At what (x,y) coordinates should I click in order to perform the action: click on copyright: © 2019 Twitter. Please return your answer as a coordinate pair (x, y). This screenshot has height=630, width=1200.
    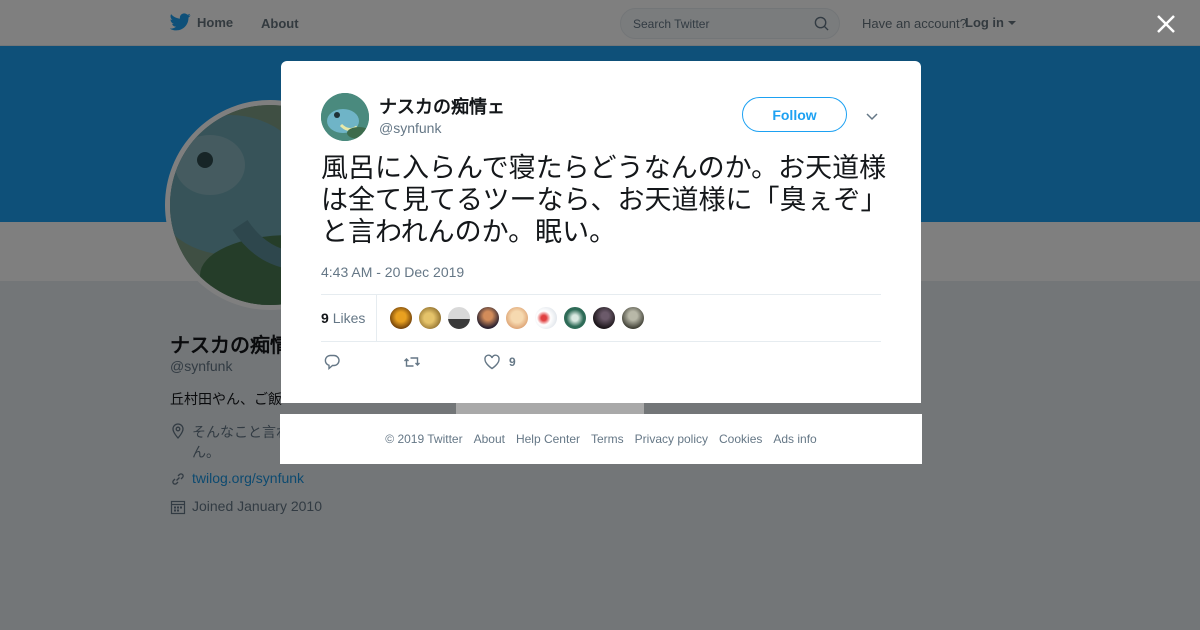
    Looking at the image, I should click on (424, 439).